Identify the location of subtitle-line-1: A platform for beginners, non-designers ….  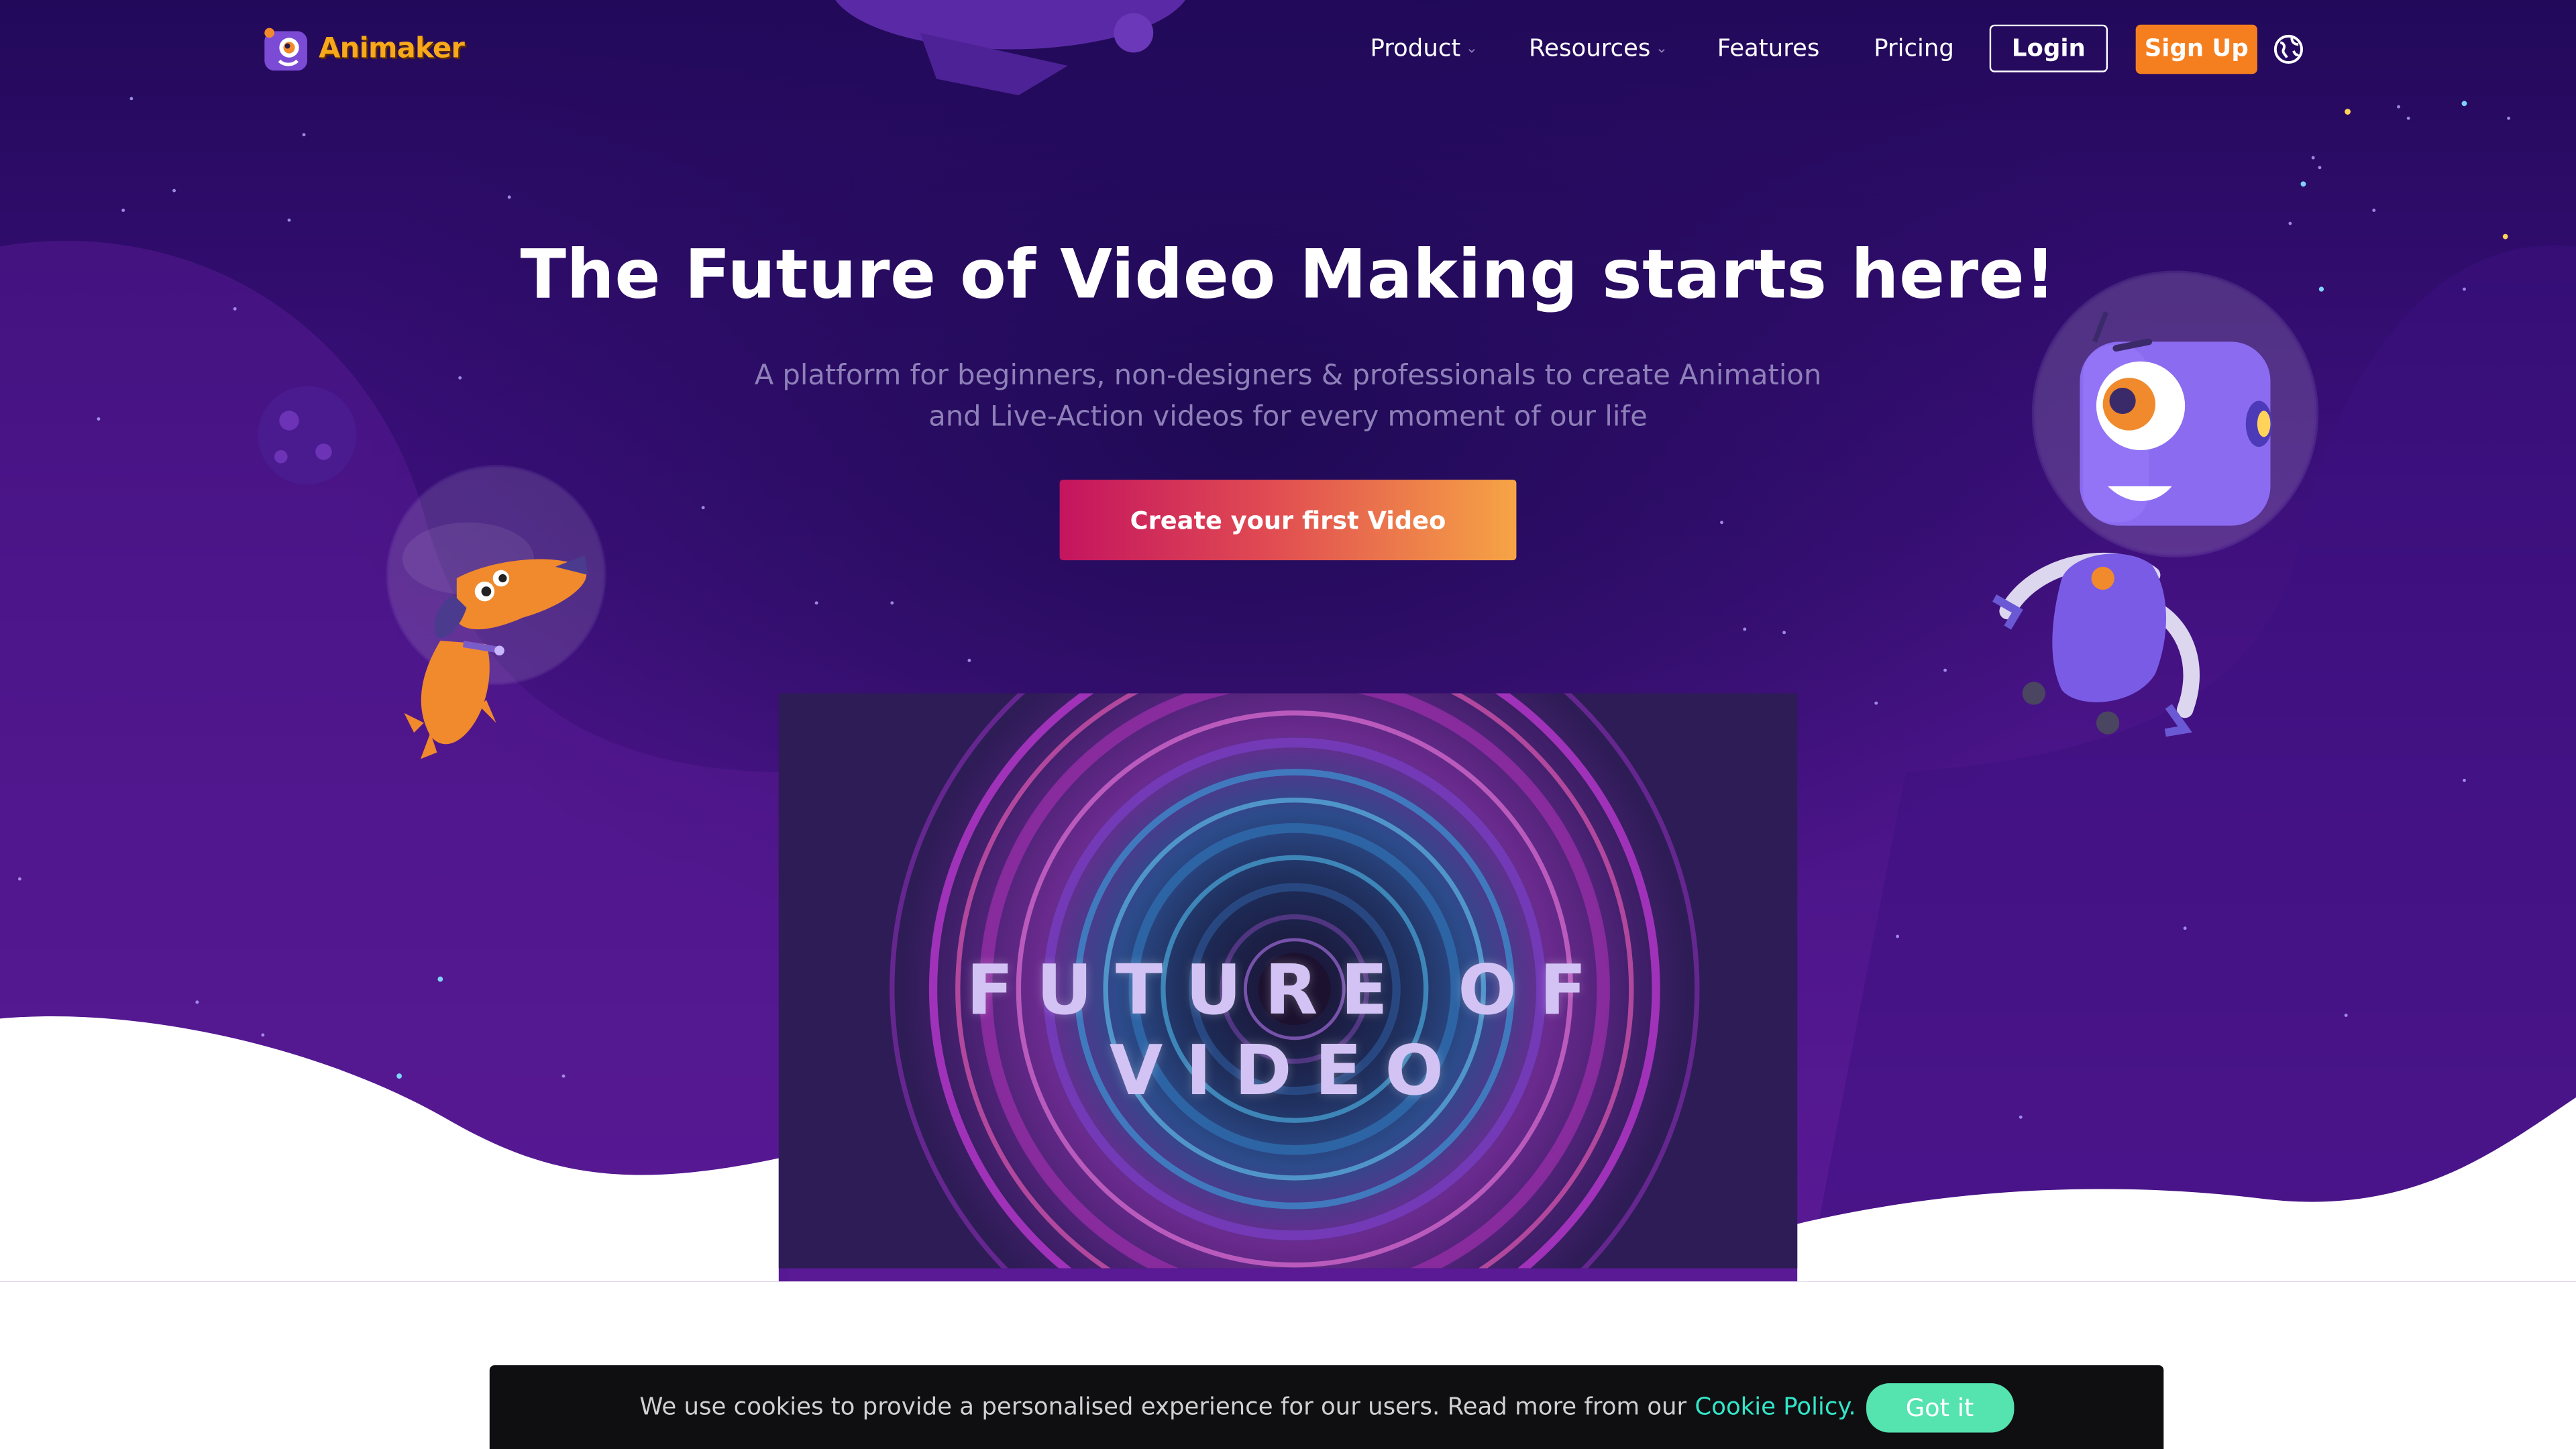
(1288, 376).